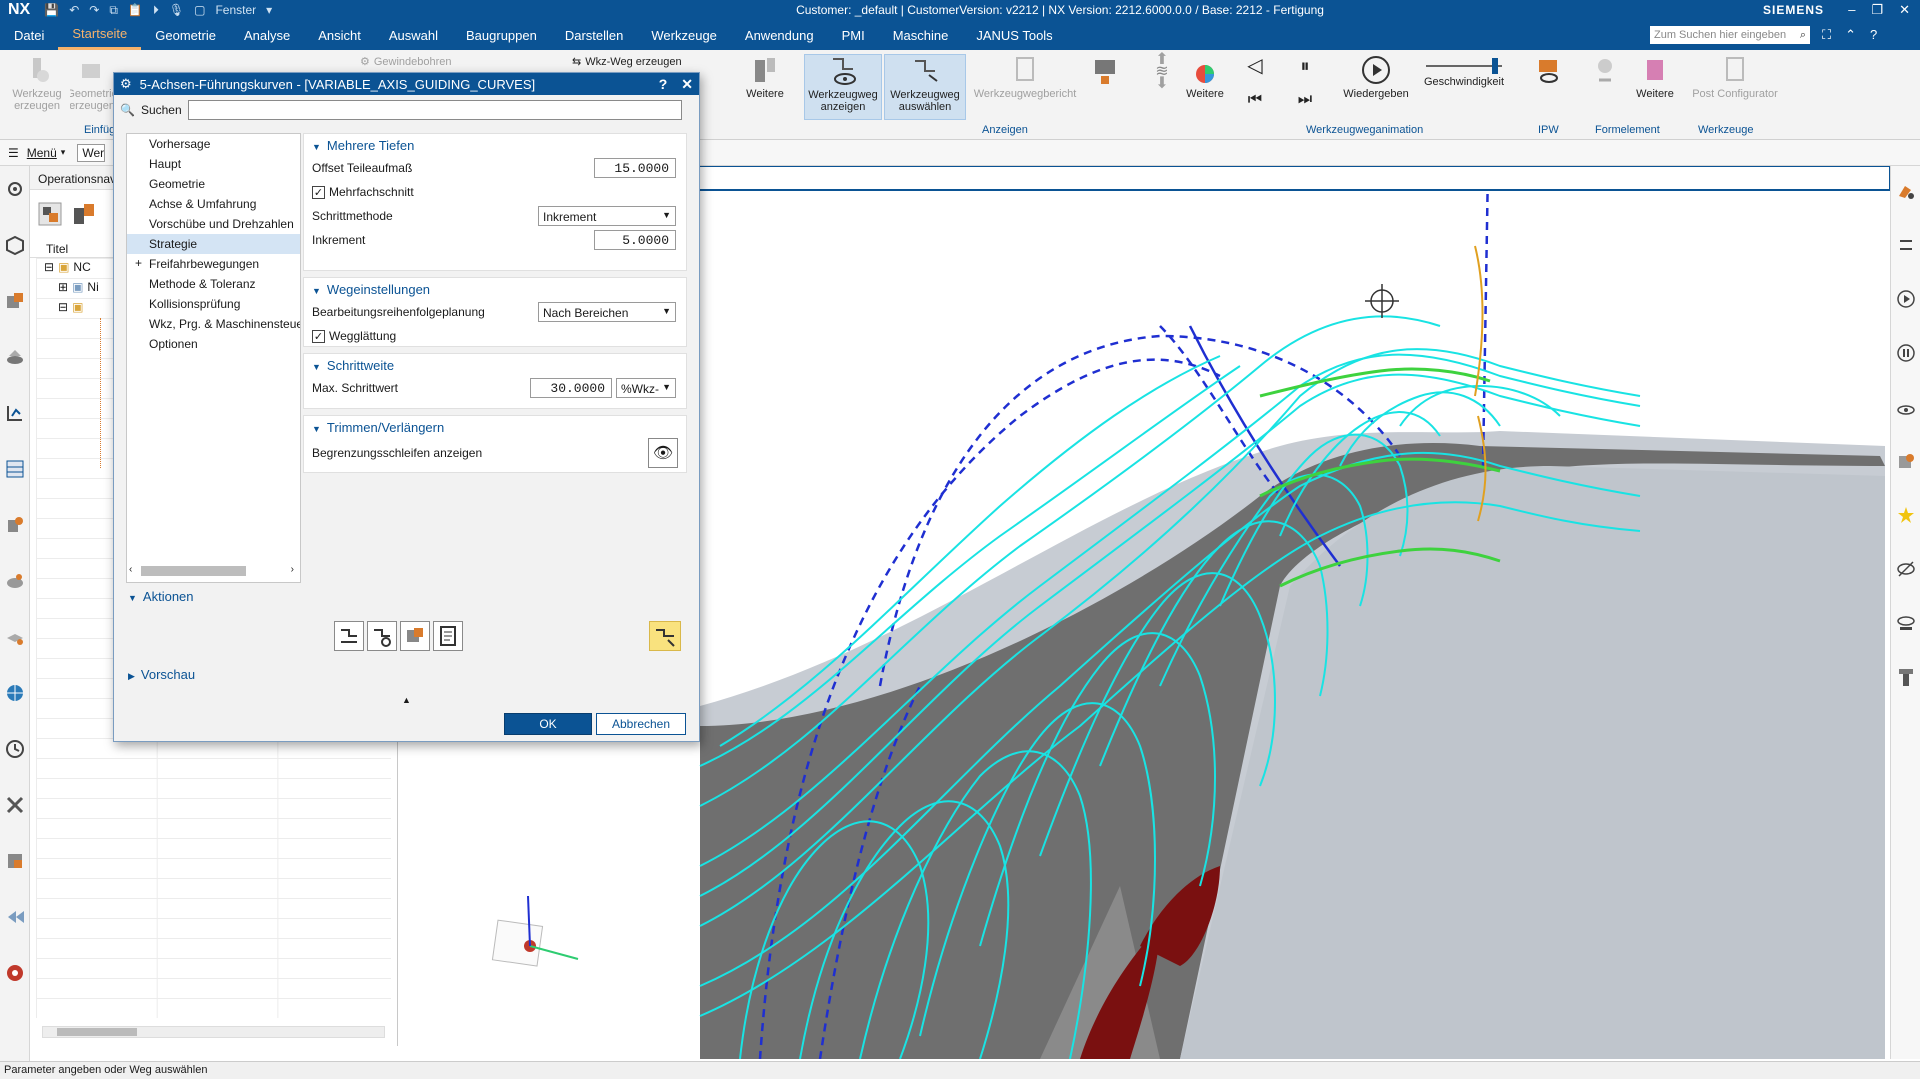  I want to click on pause-circle-icon, so click(1906, 353).